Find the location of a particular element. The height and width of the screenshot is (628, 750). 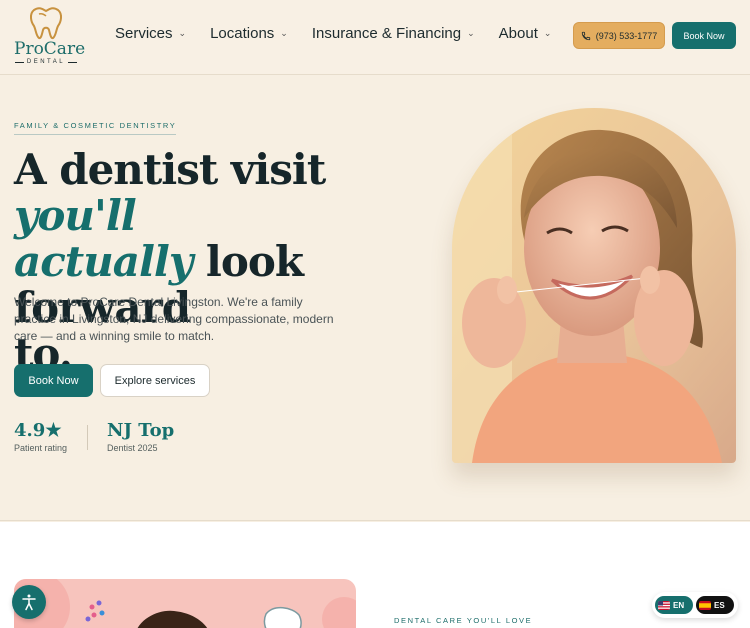

stat-divider is located at coordinates (87, 437).